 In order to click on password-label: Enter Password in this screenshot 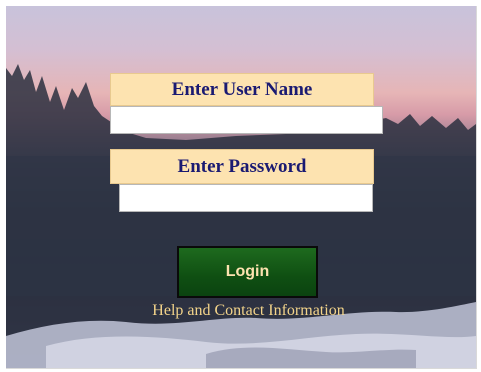, I will do `click(242, 166)`.